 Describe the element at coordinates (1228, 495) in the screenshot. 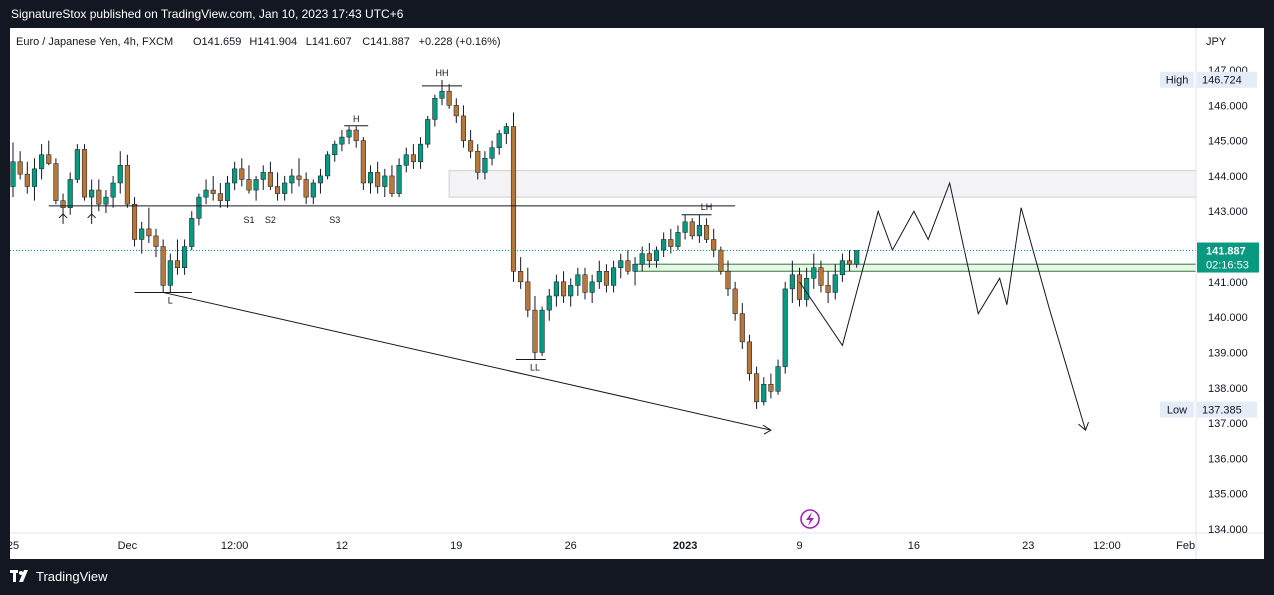

I see `y-tick-label: 135.000` at that location.